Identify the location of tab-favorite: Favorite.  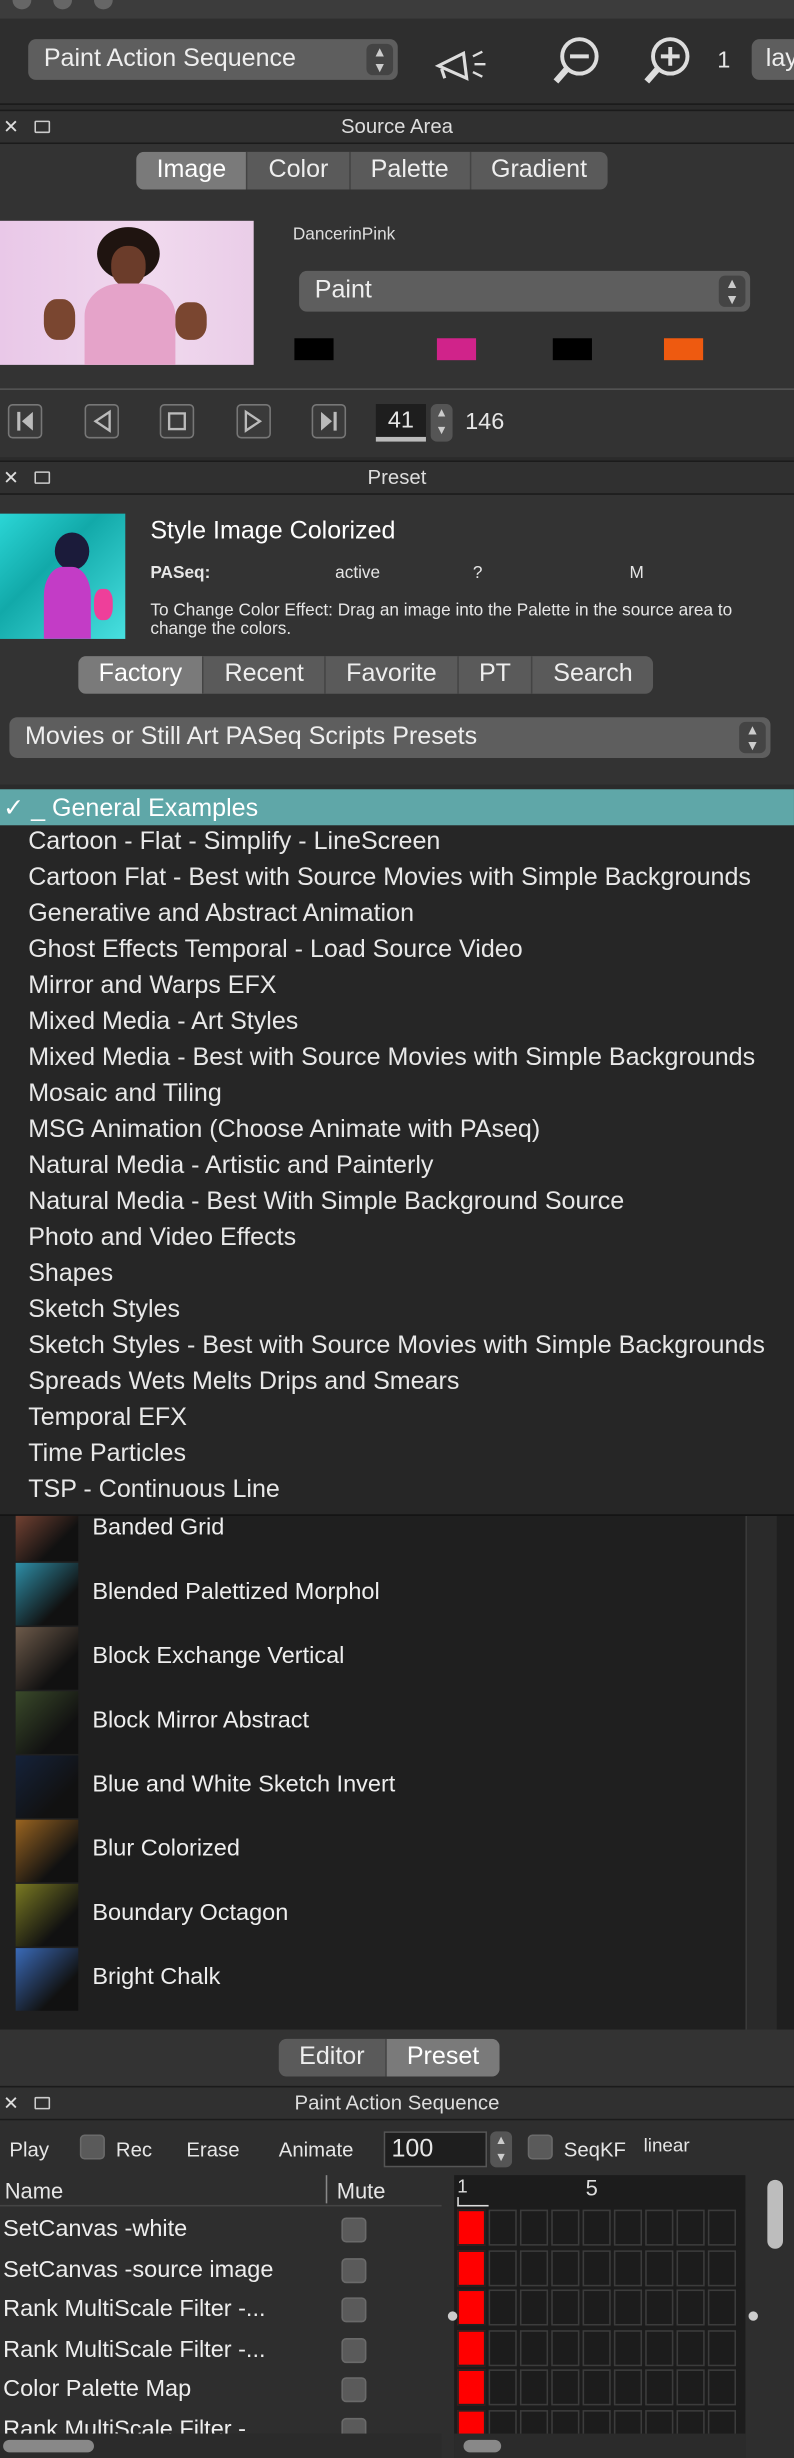
(392, 675).